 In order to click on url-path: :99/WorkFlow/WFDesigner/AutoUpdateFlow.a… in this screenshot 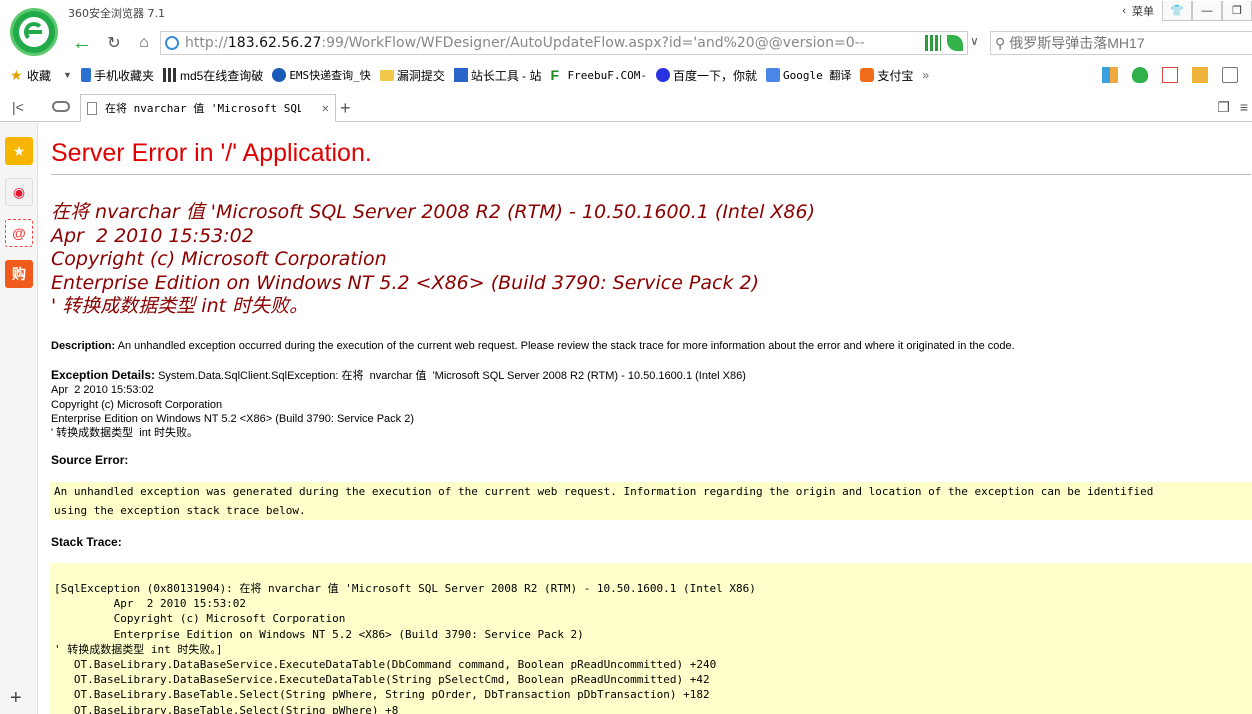, I will do `click(593, 43)`.